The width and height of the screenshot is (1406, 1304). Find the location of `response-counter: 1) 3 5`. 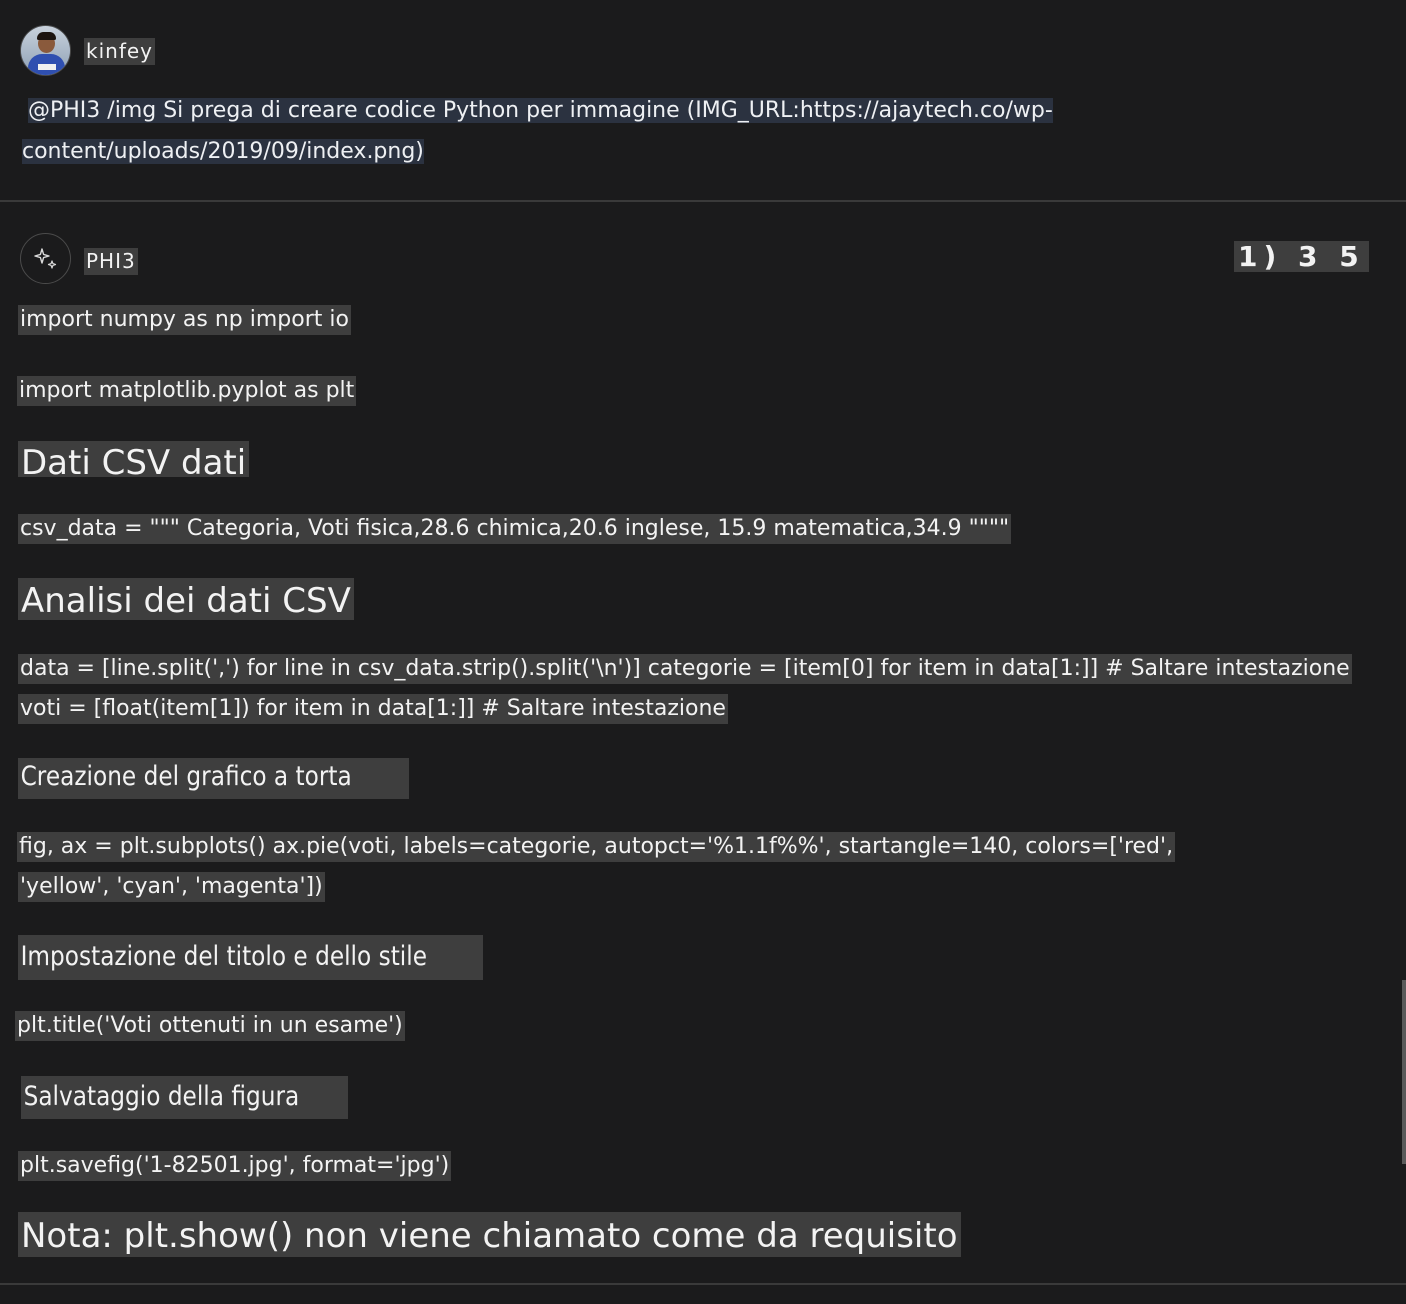

response-counter: 1) 3 5 is located at coordinates (1301, 256).